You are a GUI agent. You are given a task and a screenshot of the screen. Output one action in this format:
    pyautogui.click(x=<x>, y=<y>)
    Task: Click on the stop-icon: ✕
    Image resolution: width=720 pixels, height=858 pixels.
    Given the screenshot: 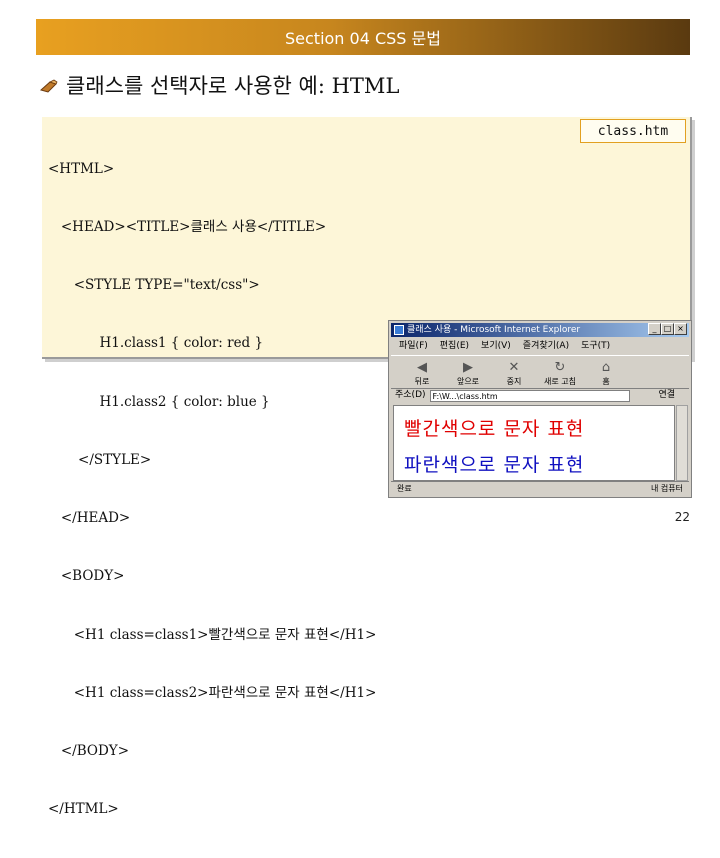 What is the action you would take?
    pyautogui.click(x=514, y=367)
    